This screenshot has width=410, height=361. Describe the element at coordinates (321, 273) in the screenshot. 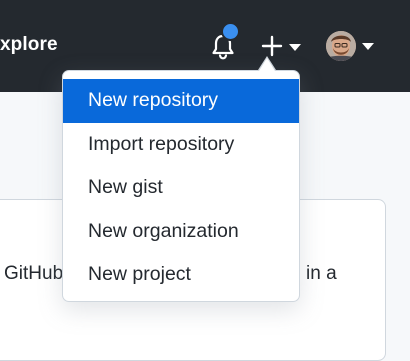

I see `card-text: in a` at that location.